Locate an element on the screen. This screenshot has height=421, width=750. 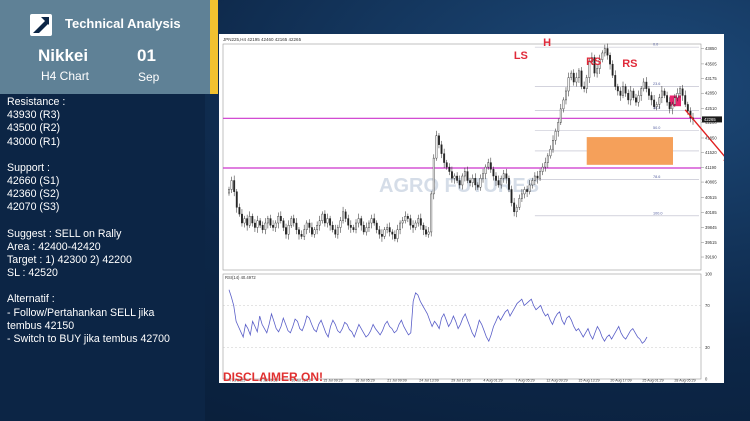
x-tick-label: 29 Jul 17:09 is located at coordinates (461, 381).